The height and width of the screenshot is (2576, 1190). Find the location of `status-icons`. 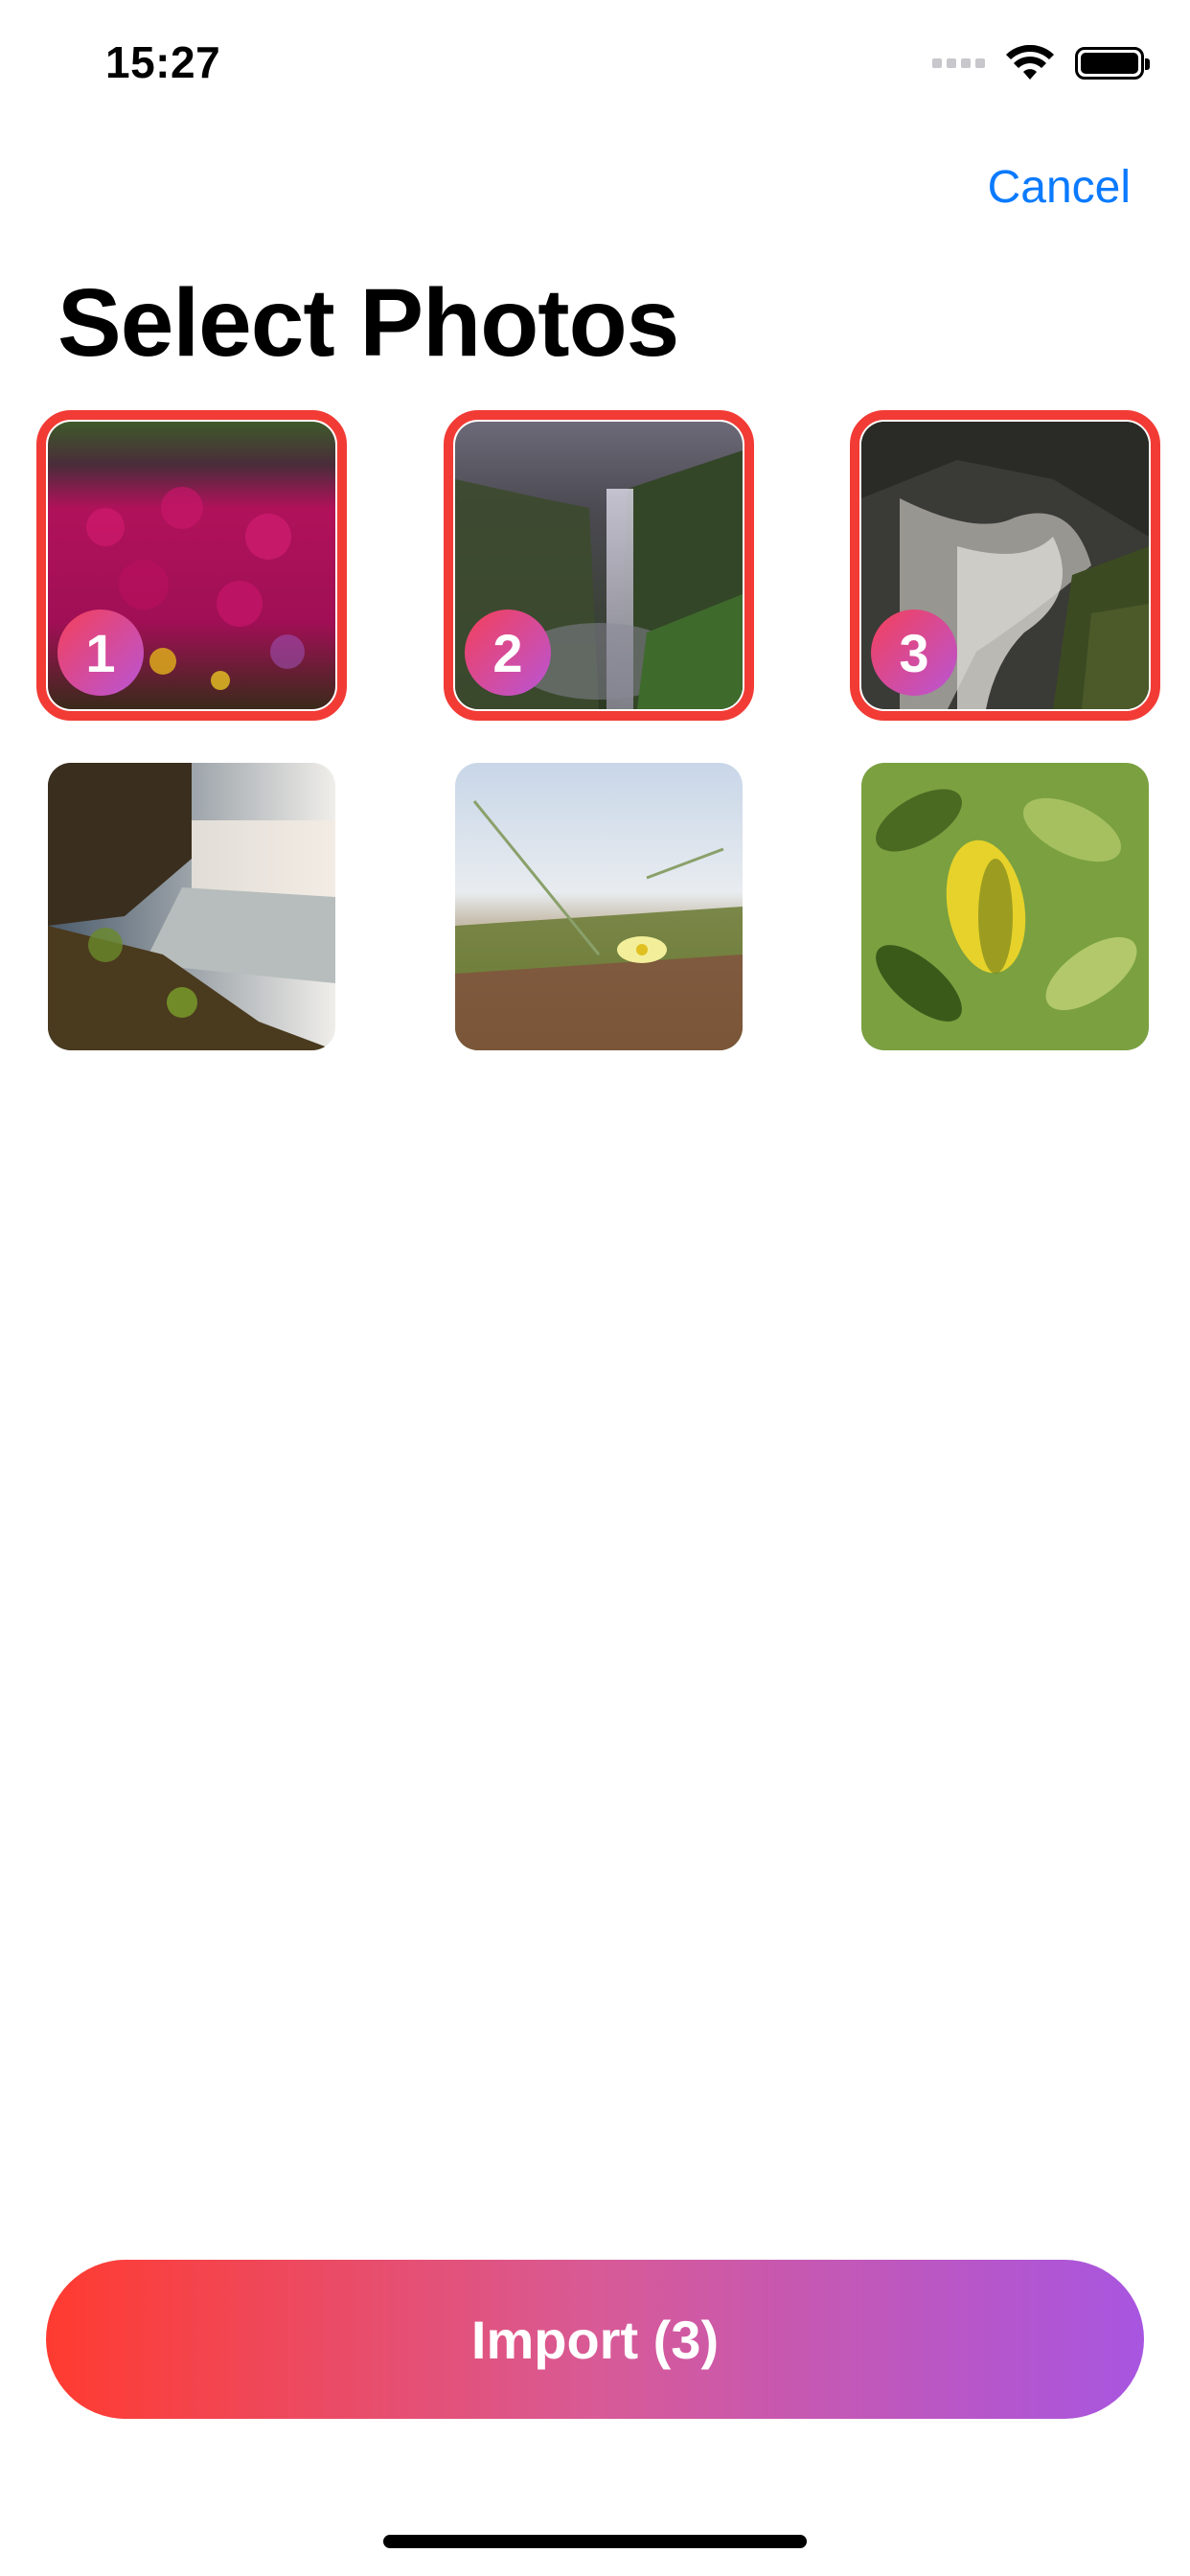

status-icons is located at coordinates (1041, 63).